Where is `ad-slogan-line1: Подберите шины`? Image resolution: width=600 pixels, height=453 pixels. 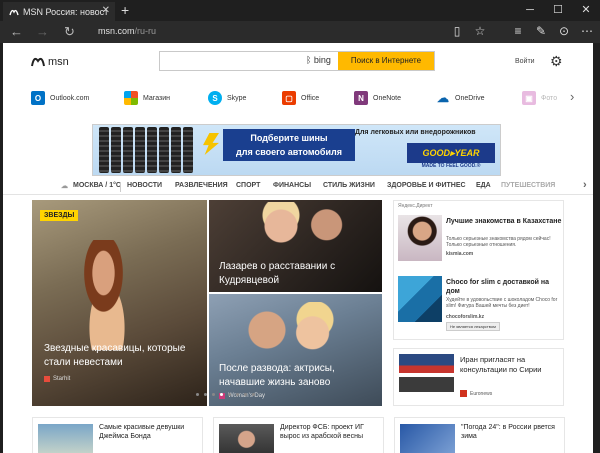
ad-slogan-line1: Подберите шины is located at coordinates (289, 138).